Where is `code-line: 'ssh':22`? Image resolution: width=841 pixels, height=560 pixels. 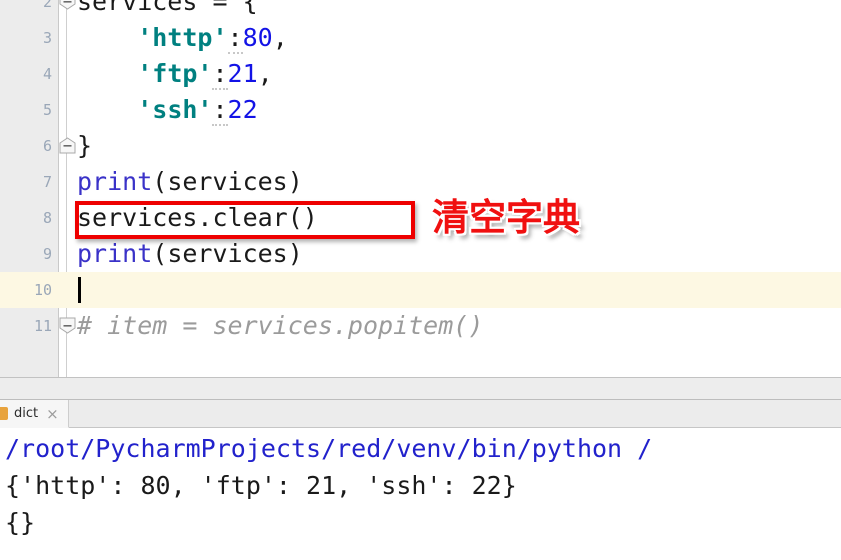 code-line: 'ssh':22 is located at coordinates (167, 110).